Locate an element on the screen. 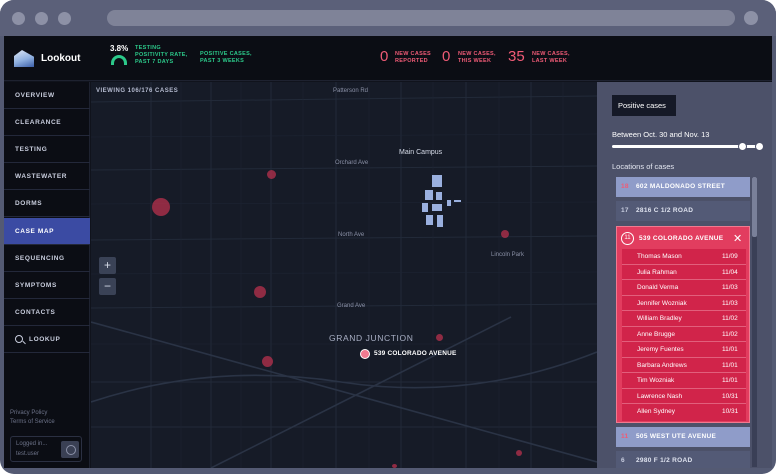  new-cases-this-week-label: NEW CASES, THIS WEEK is located at coordinates (477, 57).